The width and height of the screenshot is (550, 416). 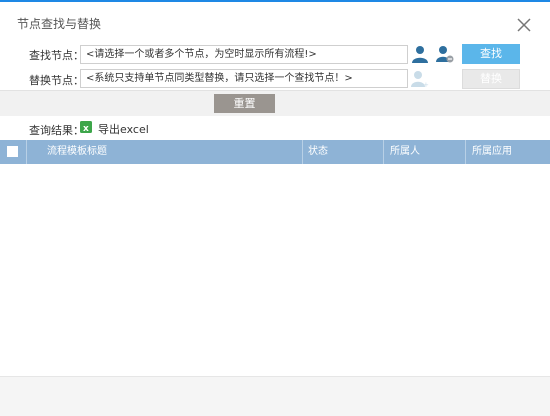 What do you see at coordinates (524, 25) in the screenshot?
I see `close-icon` at bounding box center [524, 25].